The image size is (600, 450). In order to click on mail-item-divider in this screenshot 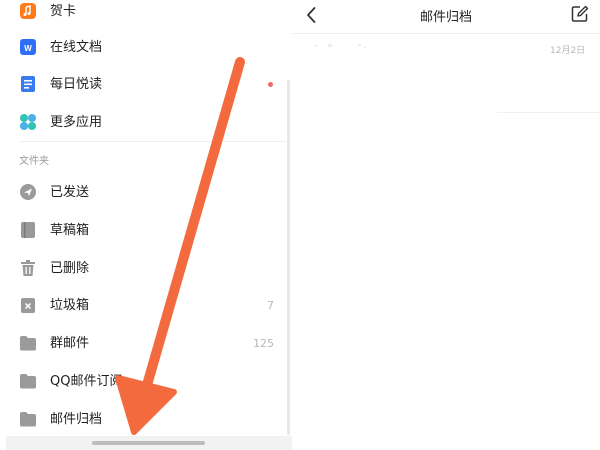, I will do `click(548, 112)`.